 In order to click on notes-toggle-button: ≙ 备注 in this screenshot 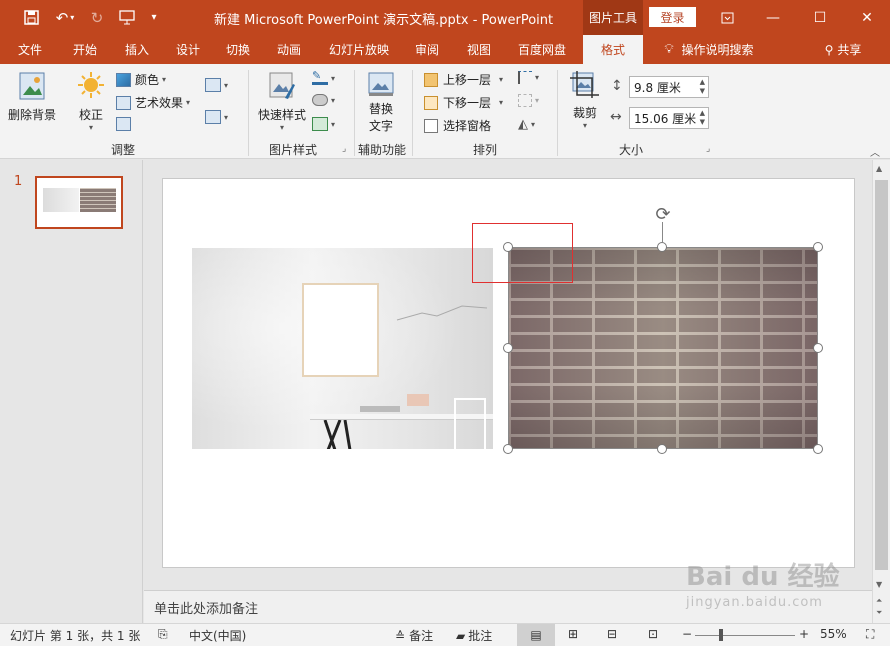, I will do `click(414, 635)`.